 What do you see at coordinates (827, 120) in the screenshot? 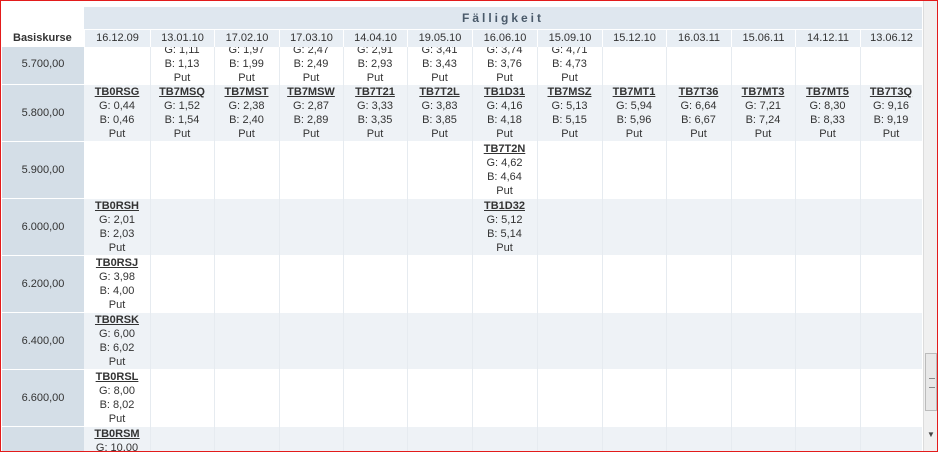
I see `ask-value: B: 8,33` at bounding box center [827, 120].